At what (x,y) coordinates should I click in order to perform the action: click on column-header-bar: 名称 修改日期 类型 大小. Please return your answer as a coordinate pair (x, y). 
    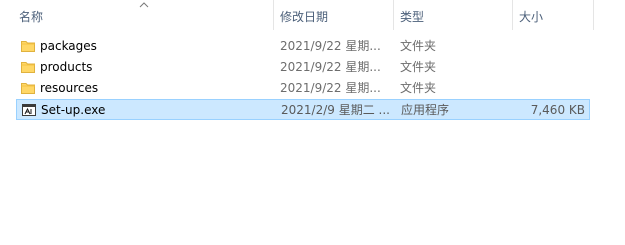
    Looking at the image, I should click on (312, 16).